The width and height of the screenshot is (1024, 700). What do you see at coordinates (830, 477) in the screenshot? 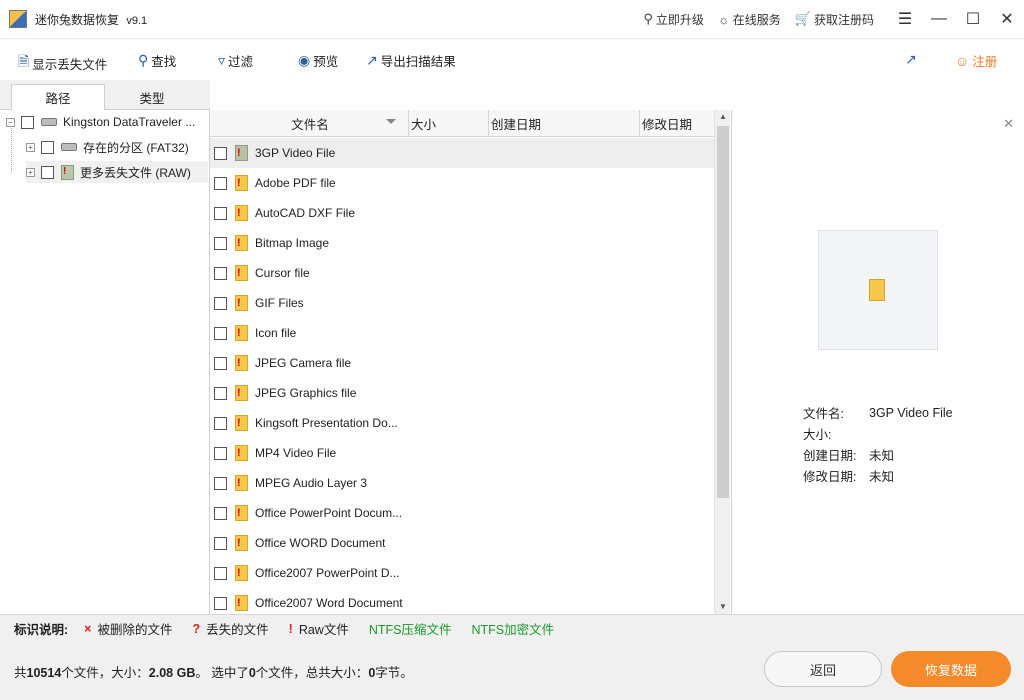
I see `preview-modified-label: 修改日期:` at bounding box center [830, 477].